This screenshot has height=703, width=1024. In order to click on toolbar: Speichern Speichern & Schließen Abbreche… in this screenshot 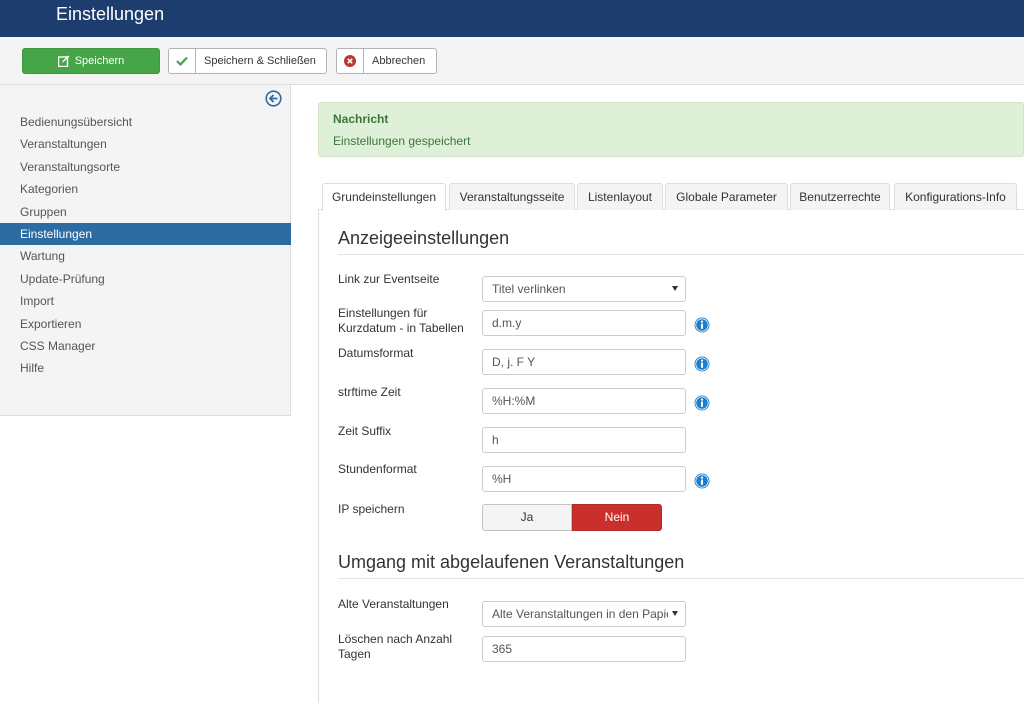, I will do `click(512, 61)`.